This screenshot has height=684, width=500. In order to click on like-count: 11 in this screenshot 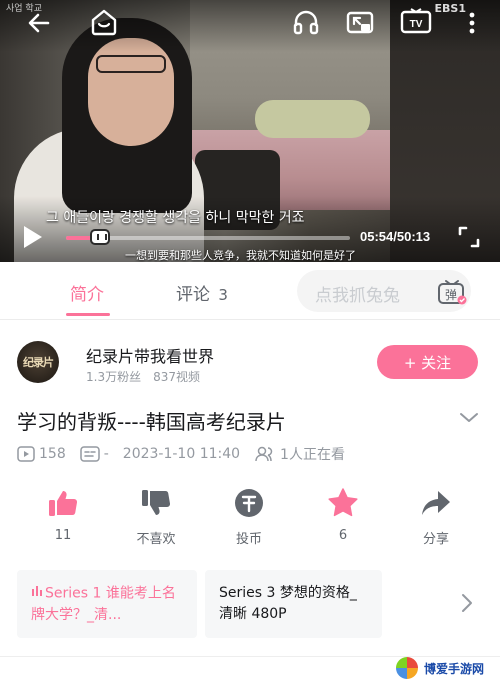, I will do `click(63, 535)`.